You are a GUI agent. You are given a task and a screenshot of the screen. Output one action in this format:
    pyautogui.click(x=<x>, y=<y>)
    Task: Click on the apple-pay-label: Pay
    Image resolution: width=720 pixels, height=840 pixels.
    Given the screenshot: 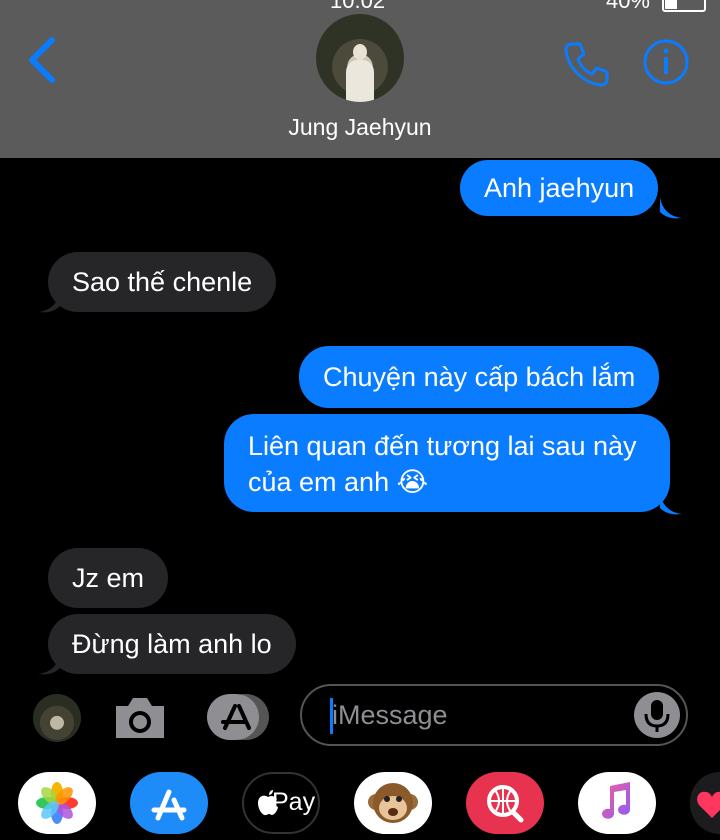 What is the action you would take?
    pyautogui.click(x=294, y=802)
    